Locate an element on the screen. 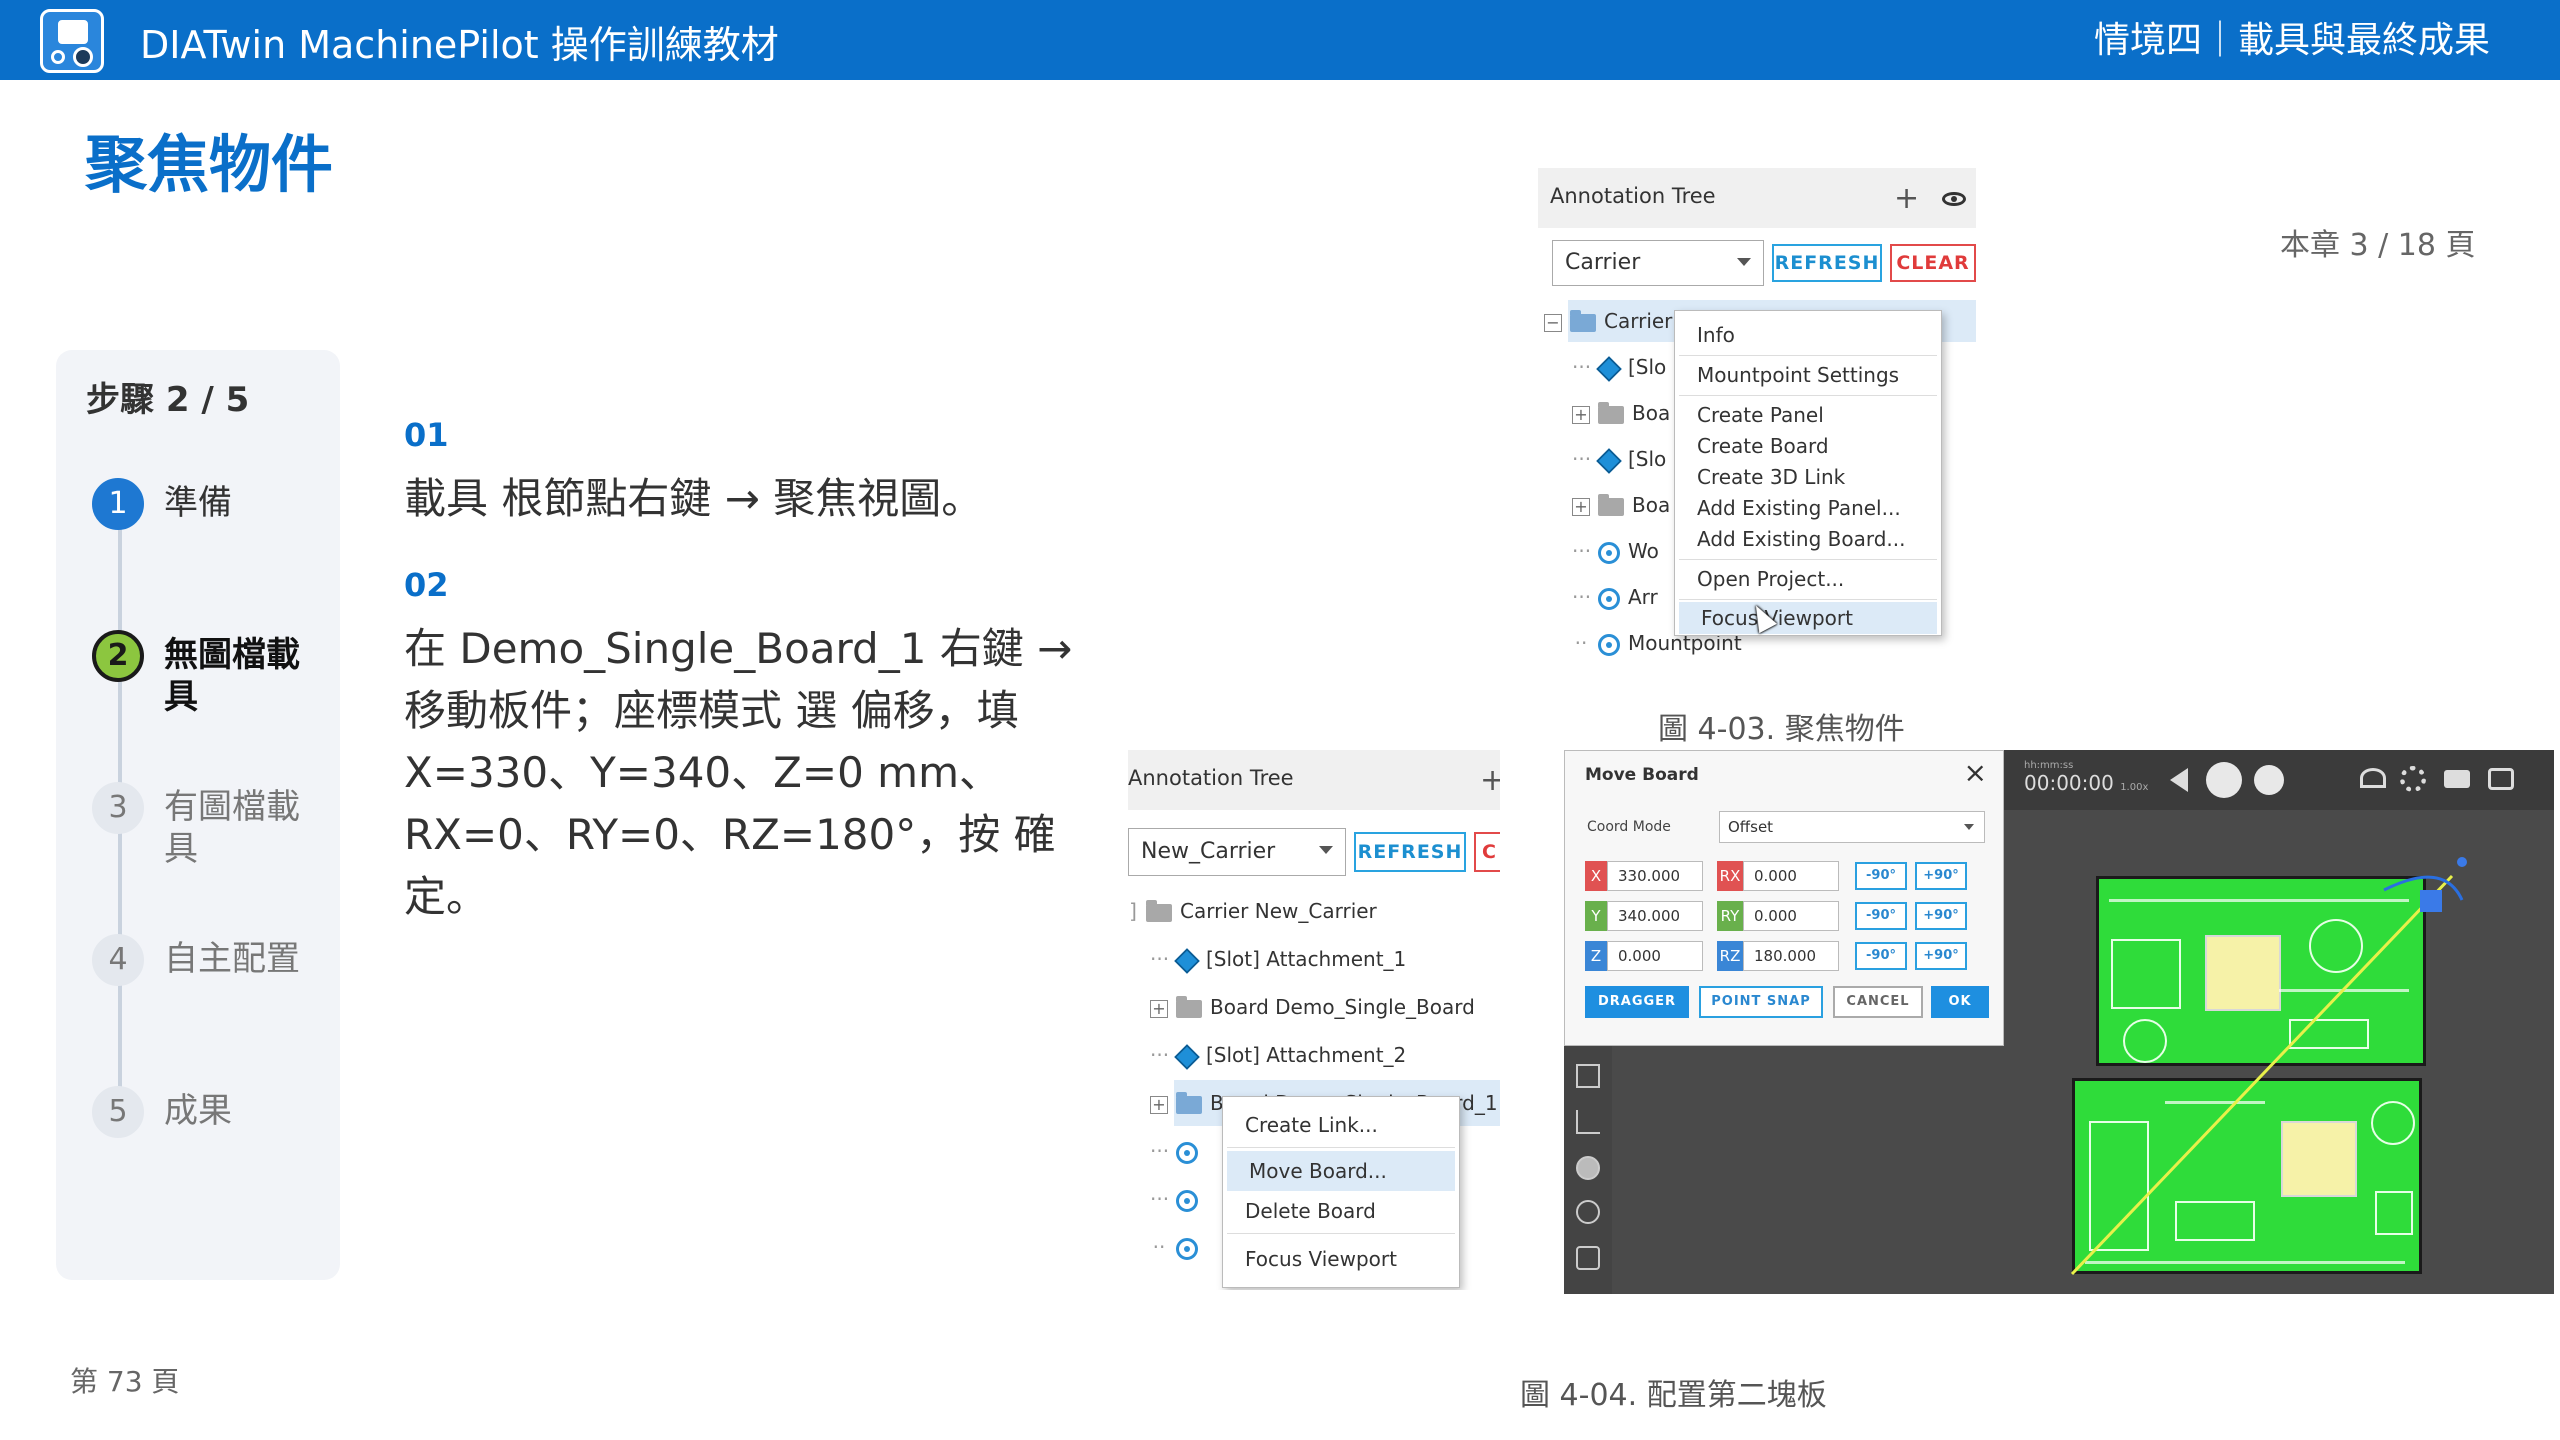  rx-minus-90-button: -90° is located at coordinates (1881, 876).